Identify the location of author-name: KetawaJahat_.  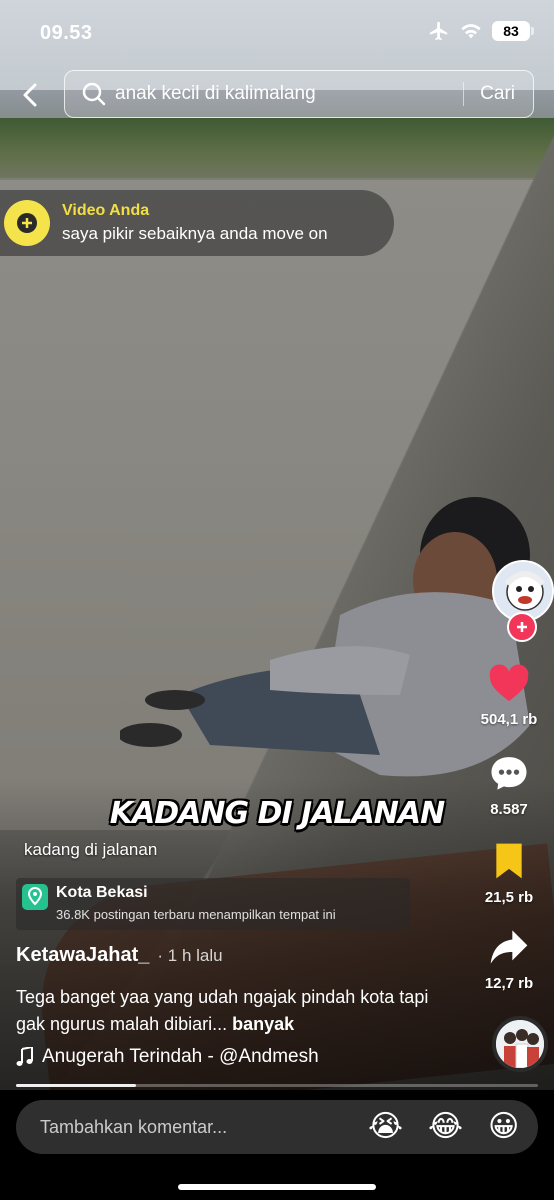
(82, 955).